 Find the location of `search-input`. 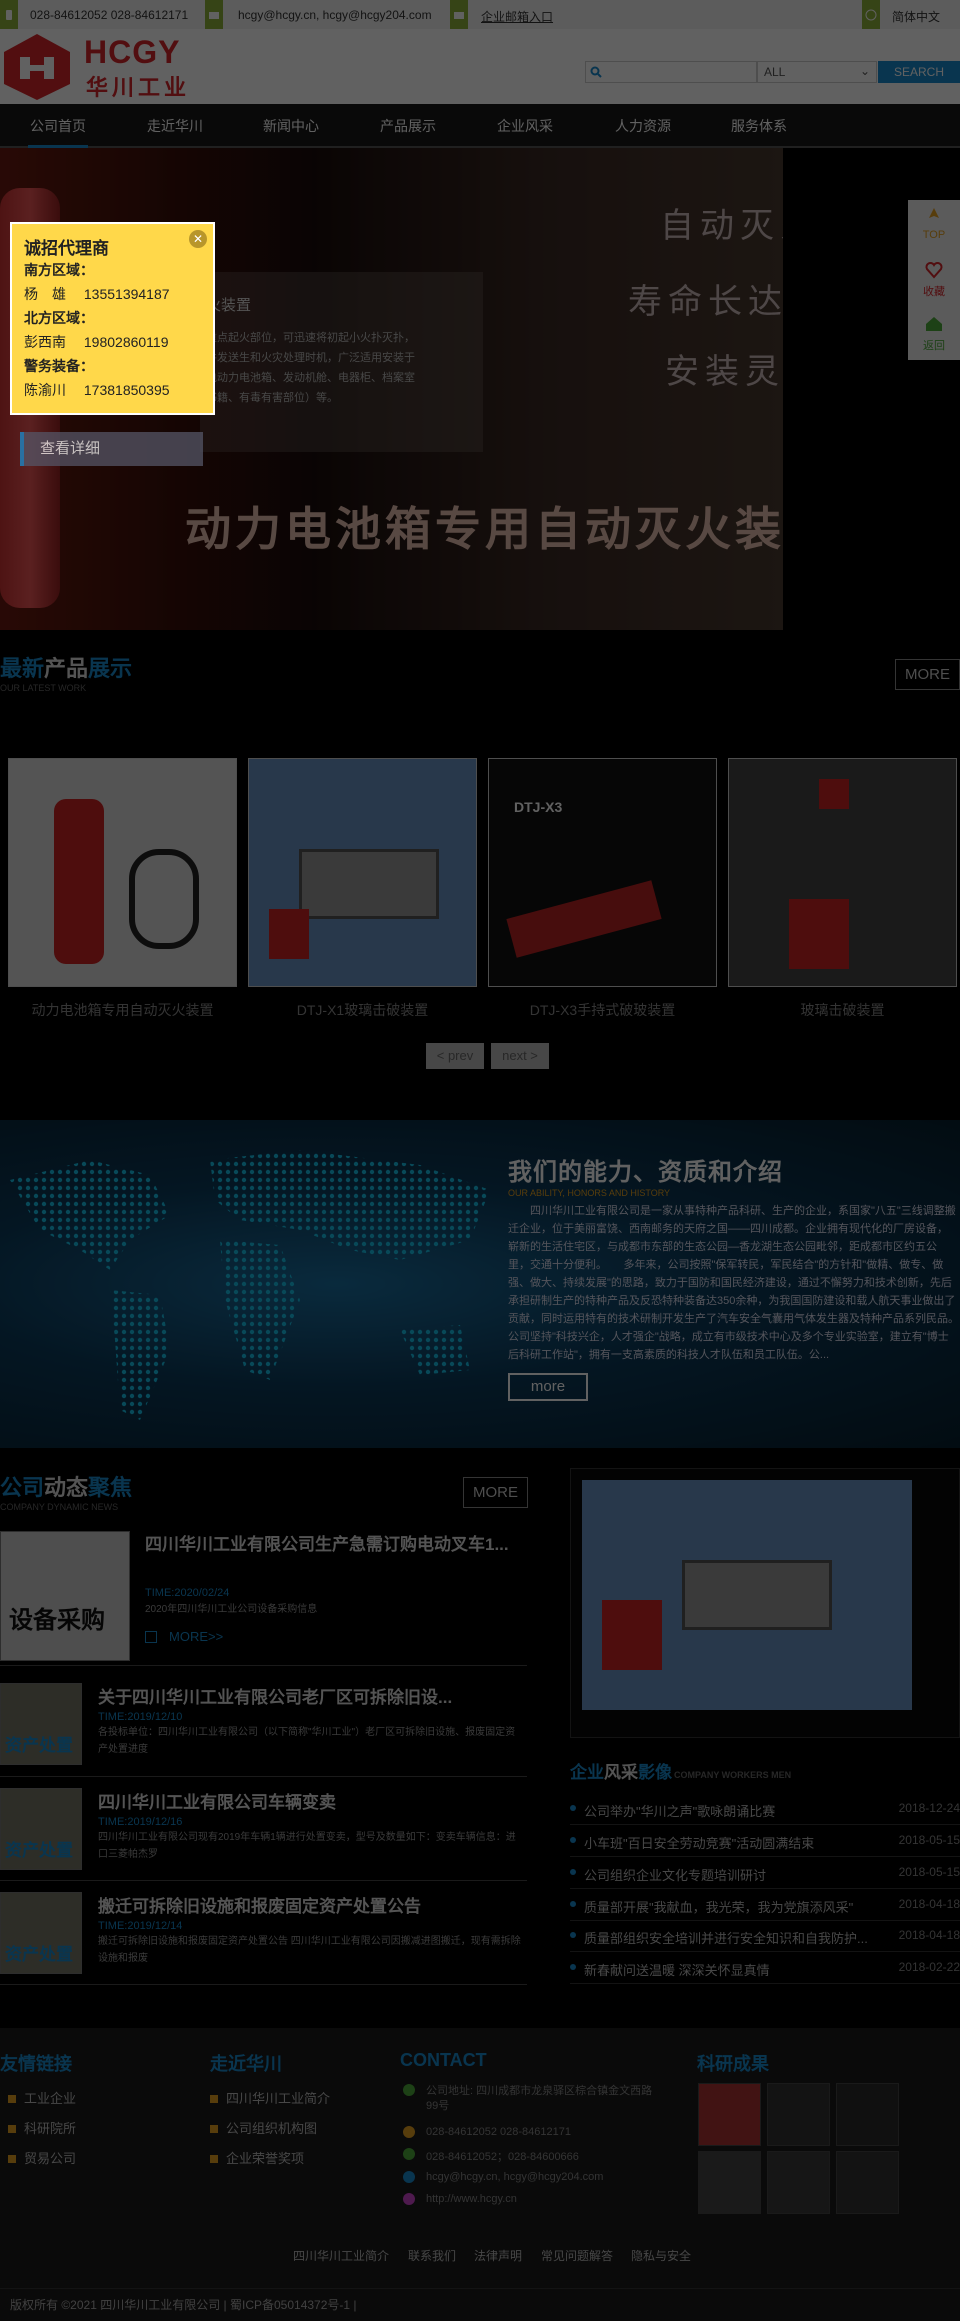

search-input is located at coordinates (671, 72).